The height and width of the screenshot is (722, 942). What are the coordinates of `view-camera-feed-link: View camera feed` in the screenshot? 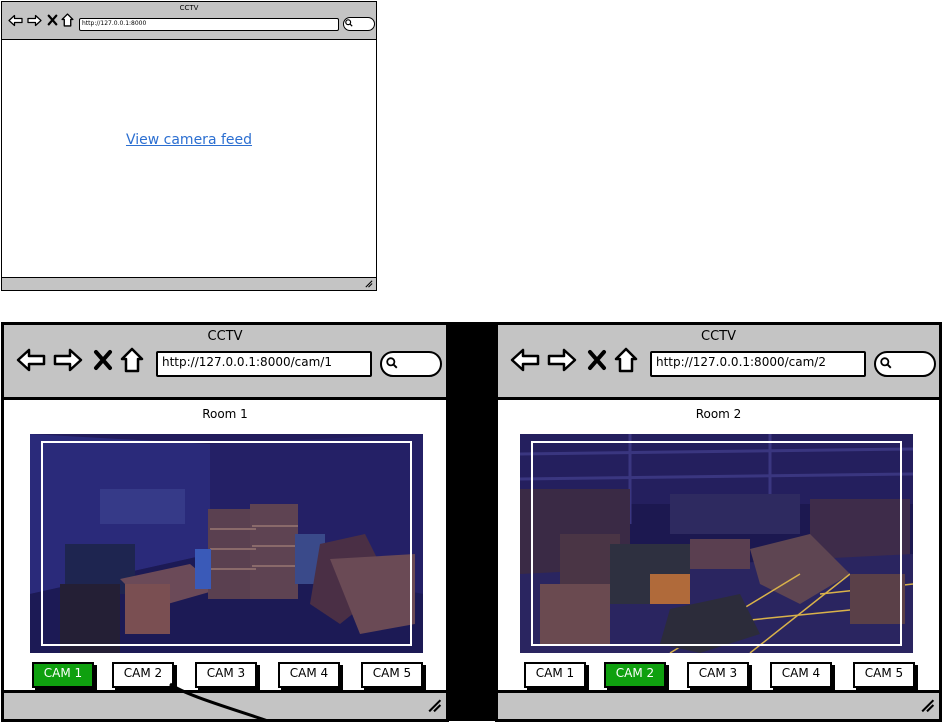 It's located at (189, 140).